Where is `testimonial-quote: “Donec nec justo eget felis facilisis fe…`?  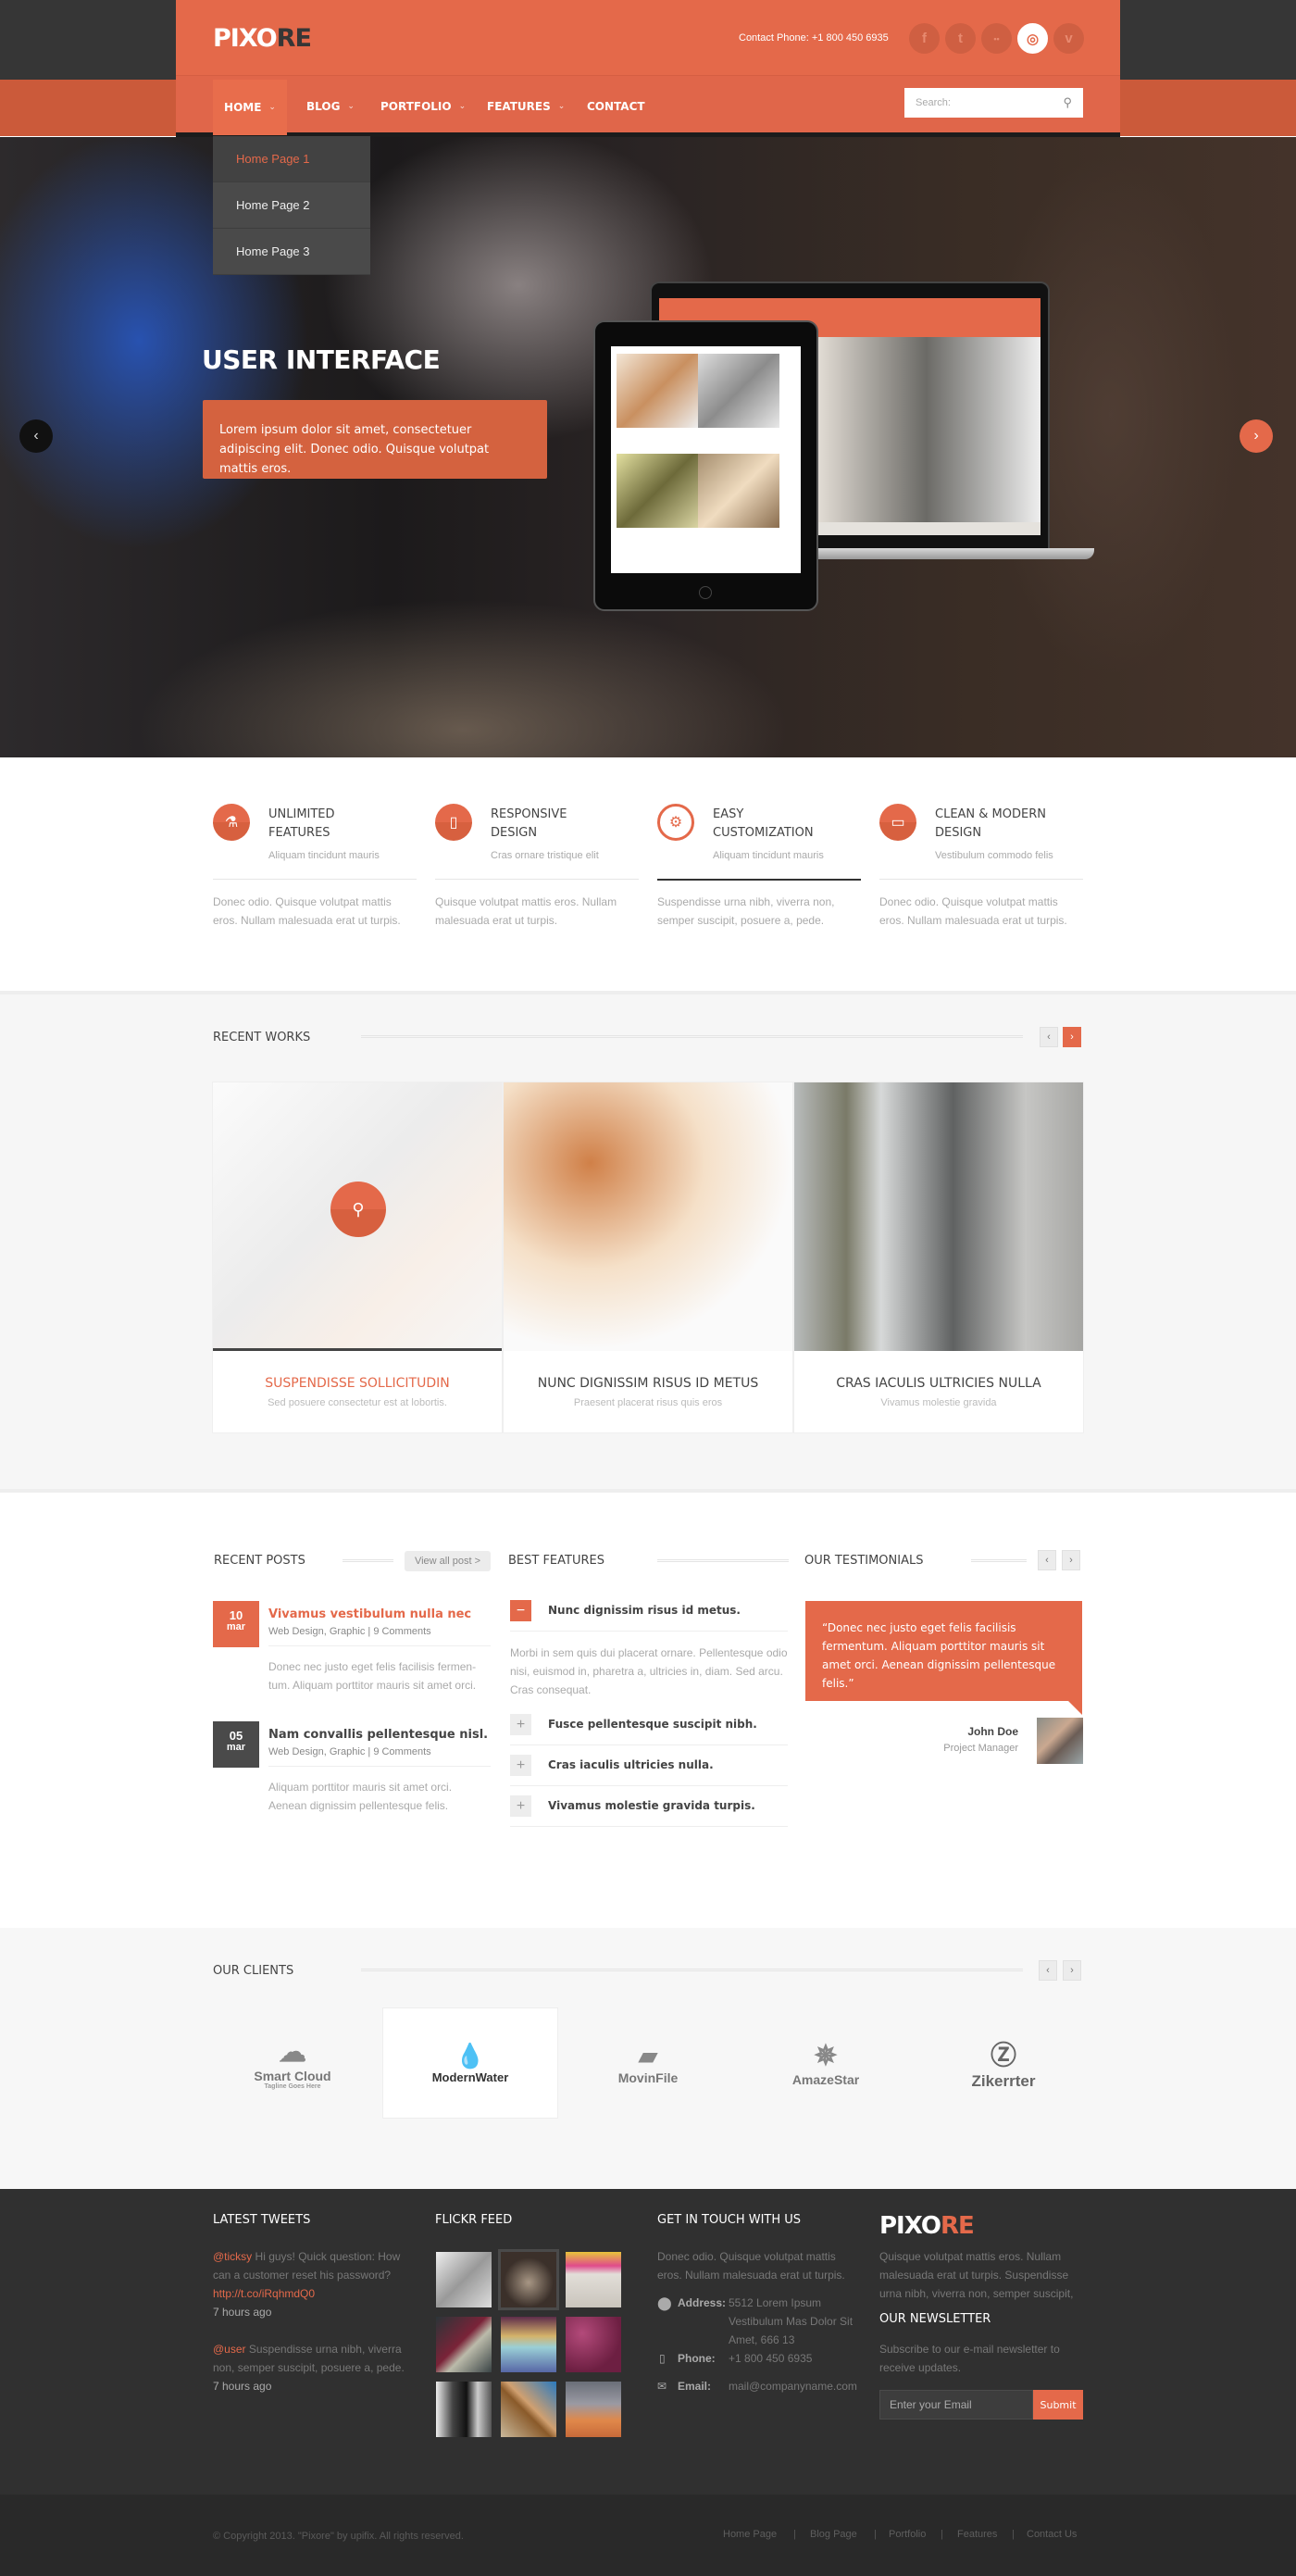
testimonial-quote: “Donec nec justo eget felis facilisis fe… is located at coordinates (943, 1651).